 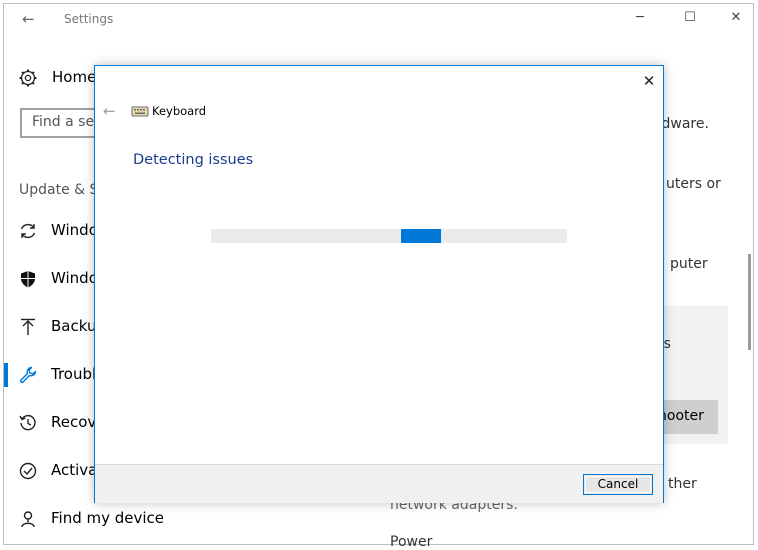 What do you see at coordinates (28, 78) in the screenshot?
I see `gear-icon` at bounding box center [28, 78].